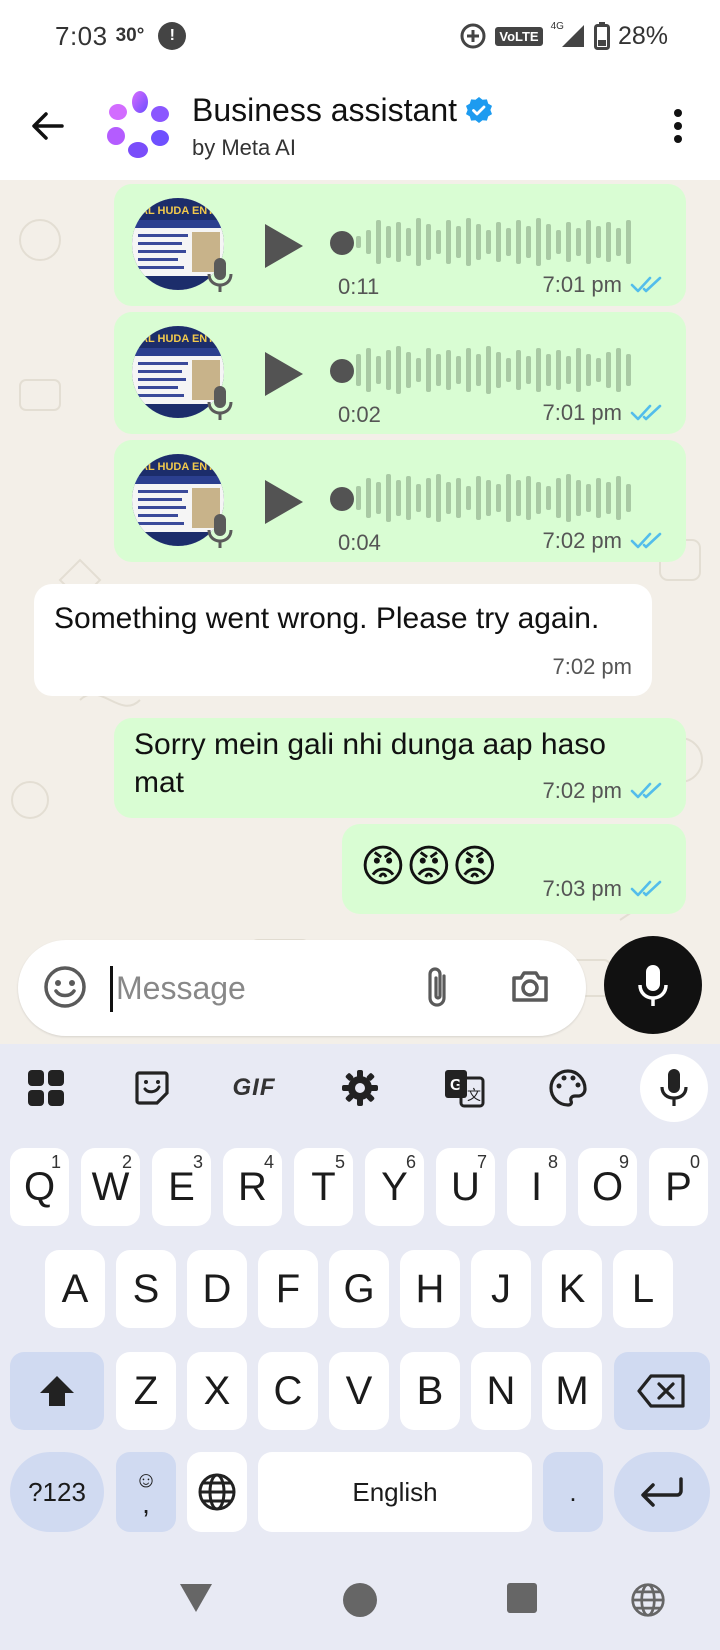 This screenshot has height=1650, width=720. Describe the element at coordinates (181, 1187) in the screenshot. I see `key-e: E3` at that location.